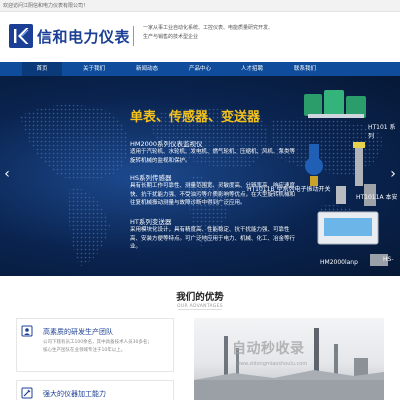 Image resolution: width=400 pixels, height=400 pixels. Describe the element at coordinates (213, 33) in the screenshot. I see `header-slogan: 一家从事工业自动化系统、工控仪表、电能质量研究开发、 生产与销售的技术型企业` at that location.